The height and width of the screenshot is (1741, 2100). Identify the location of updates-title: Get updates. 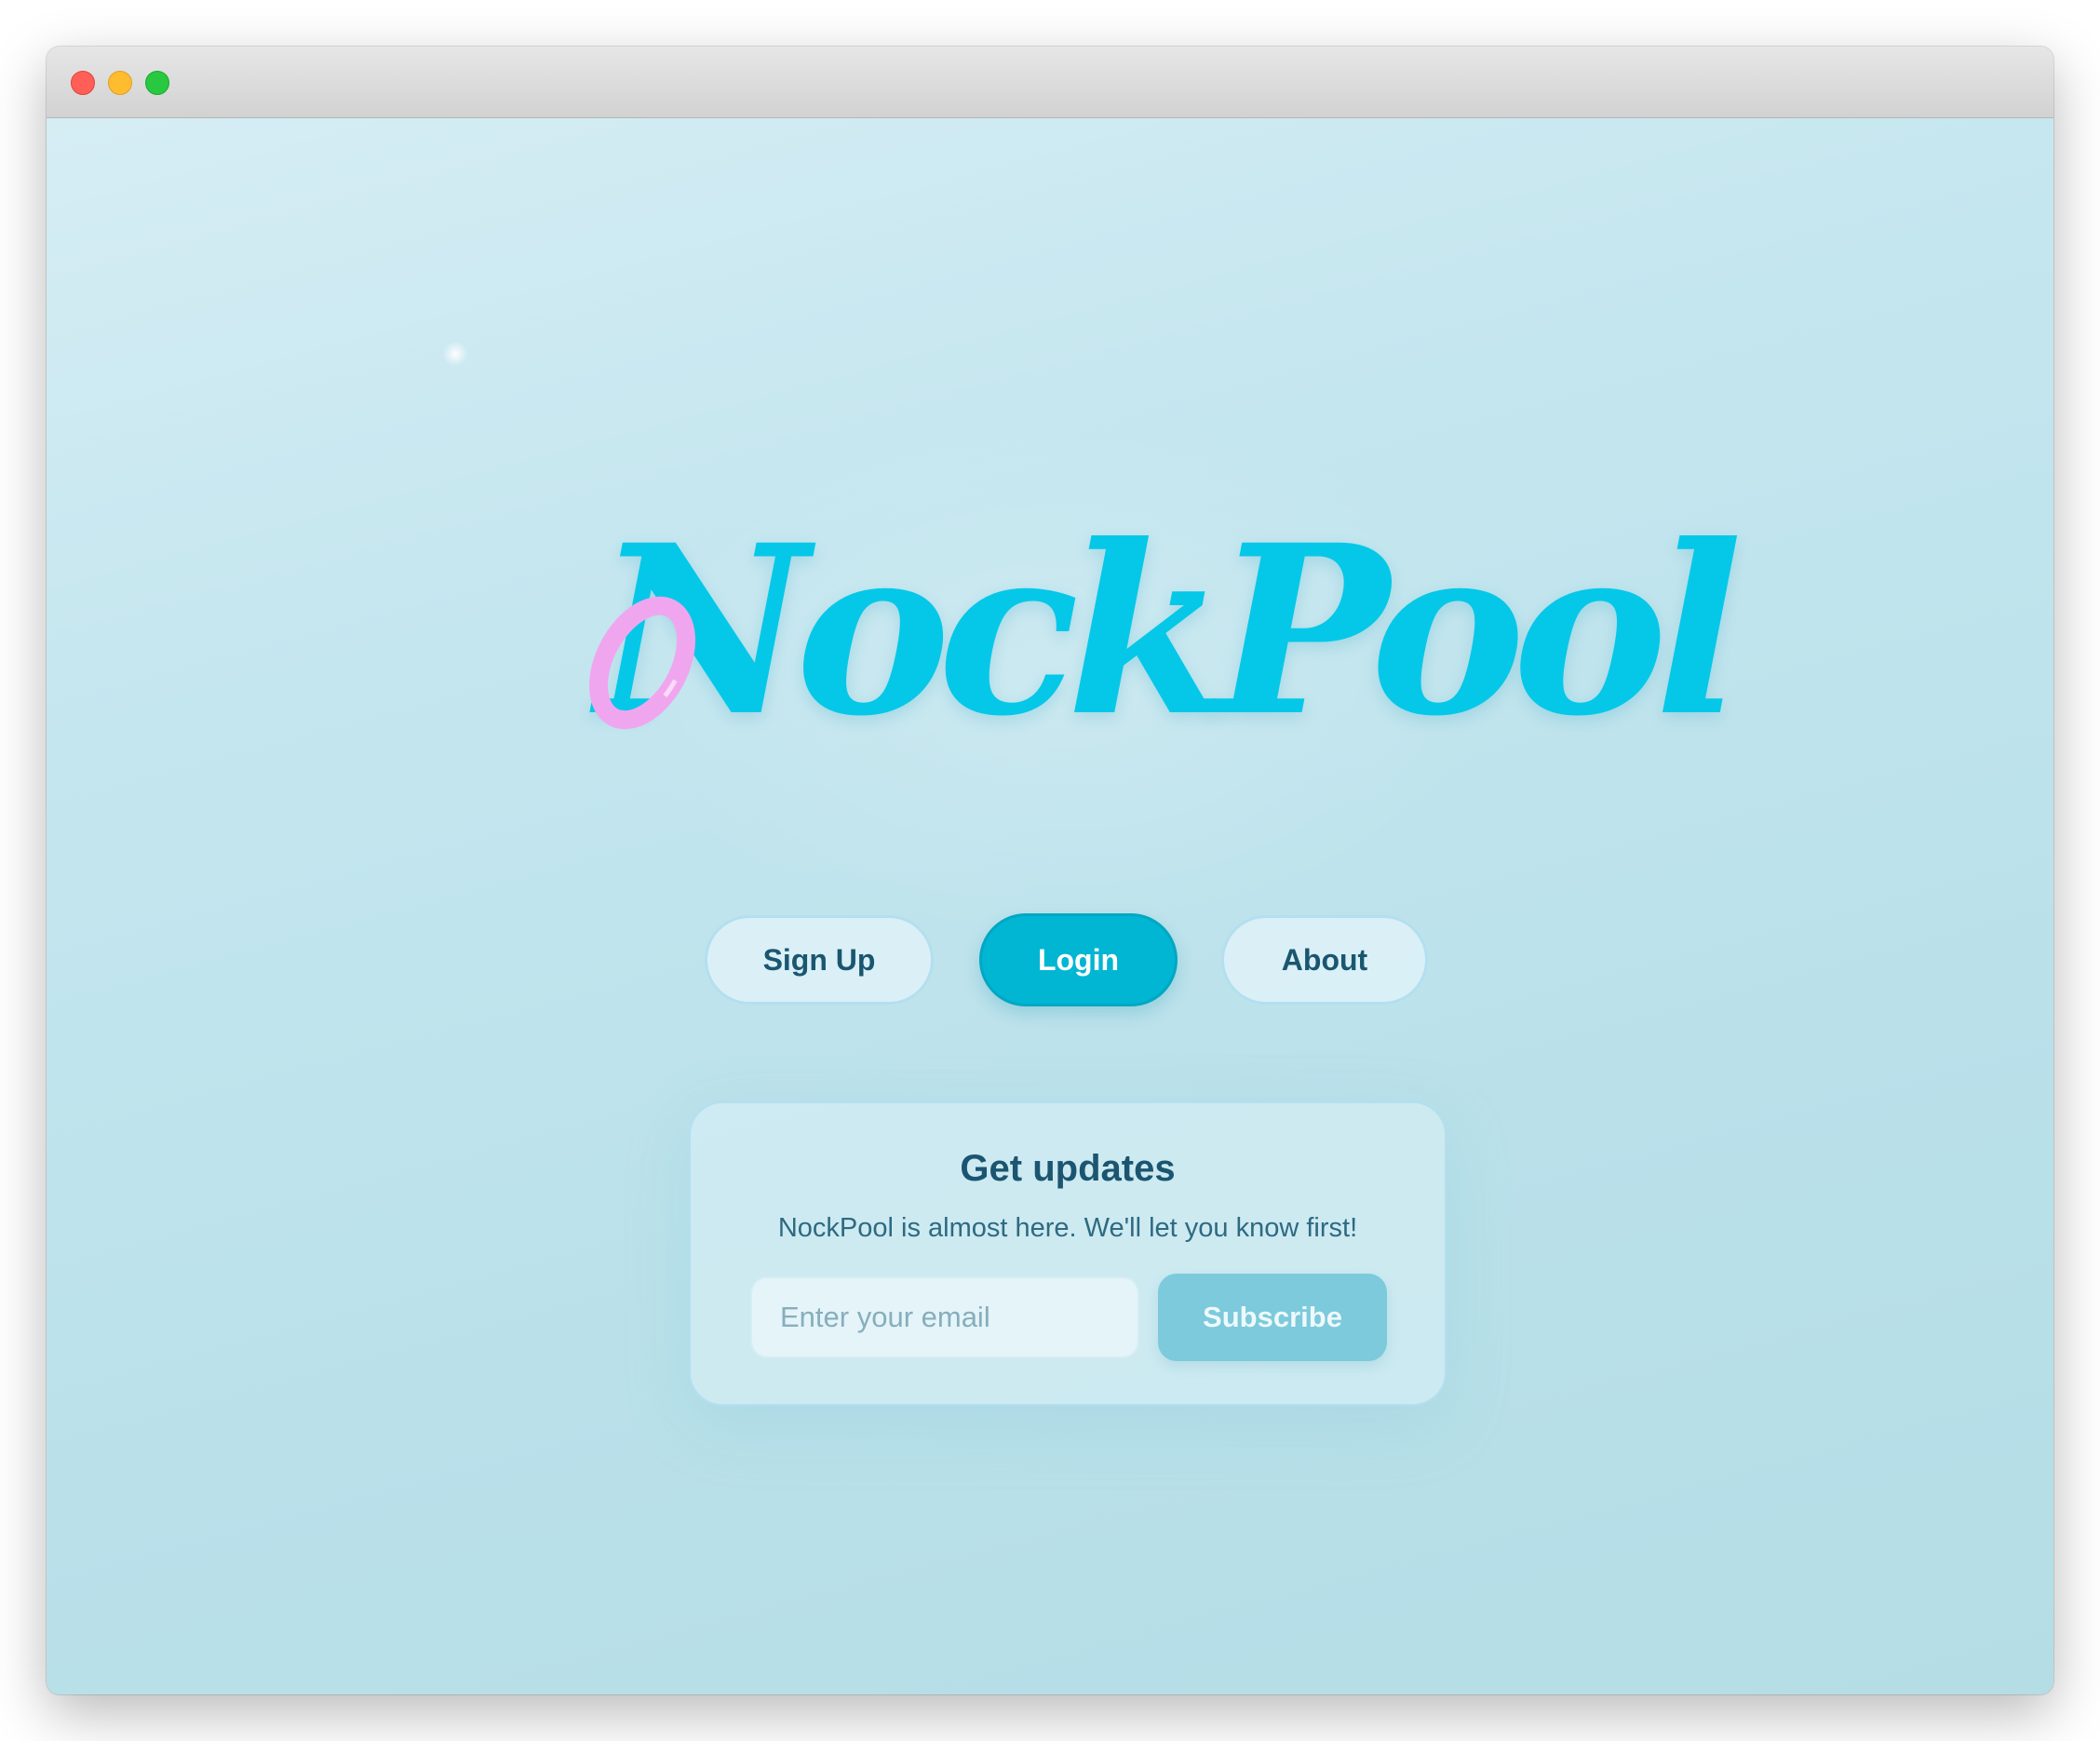
(1068, 1168).